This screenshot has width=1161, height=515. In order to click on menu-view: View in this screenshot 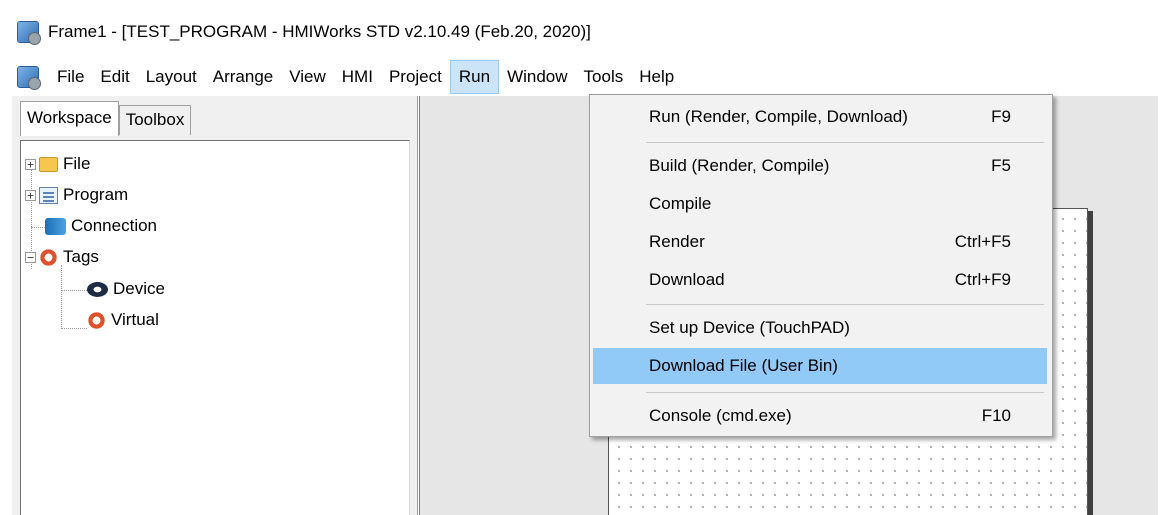, I will do `click(307, 77)`.